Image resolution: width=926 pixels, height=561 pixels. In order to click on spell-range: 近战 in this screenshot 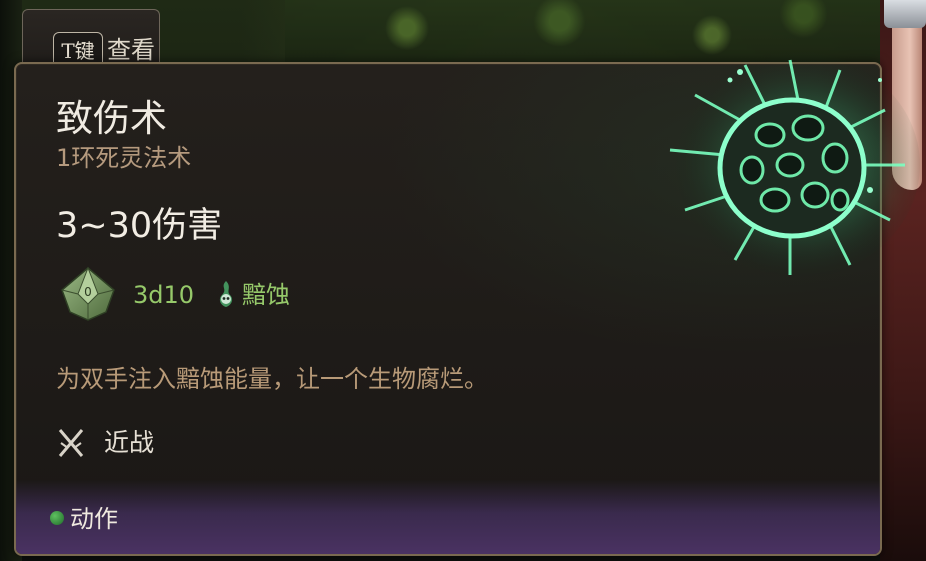, I will do `click(129, 442)`.